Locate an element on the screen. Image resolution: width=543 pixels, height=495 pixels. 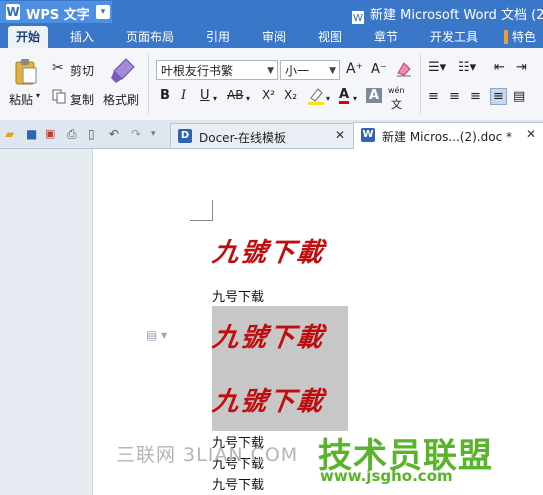
font-name-value: 叶根友行书繁 is located at coordinates (197, 71).